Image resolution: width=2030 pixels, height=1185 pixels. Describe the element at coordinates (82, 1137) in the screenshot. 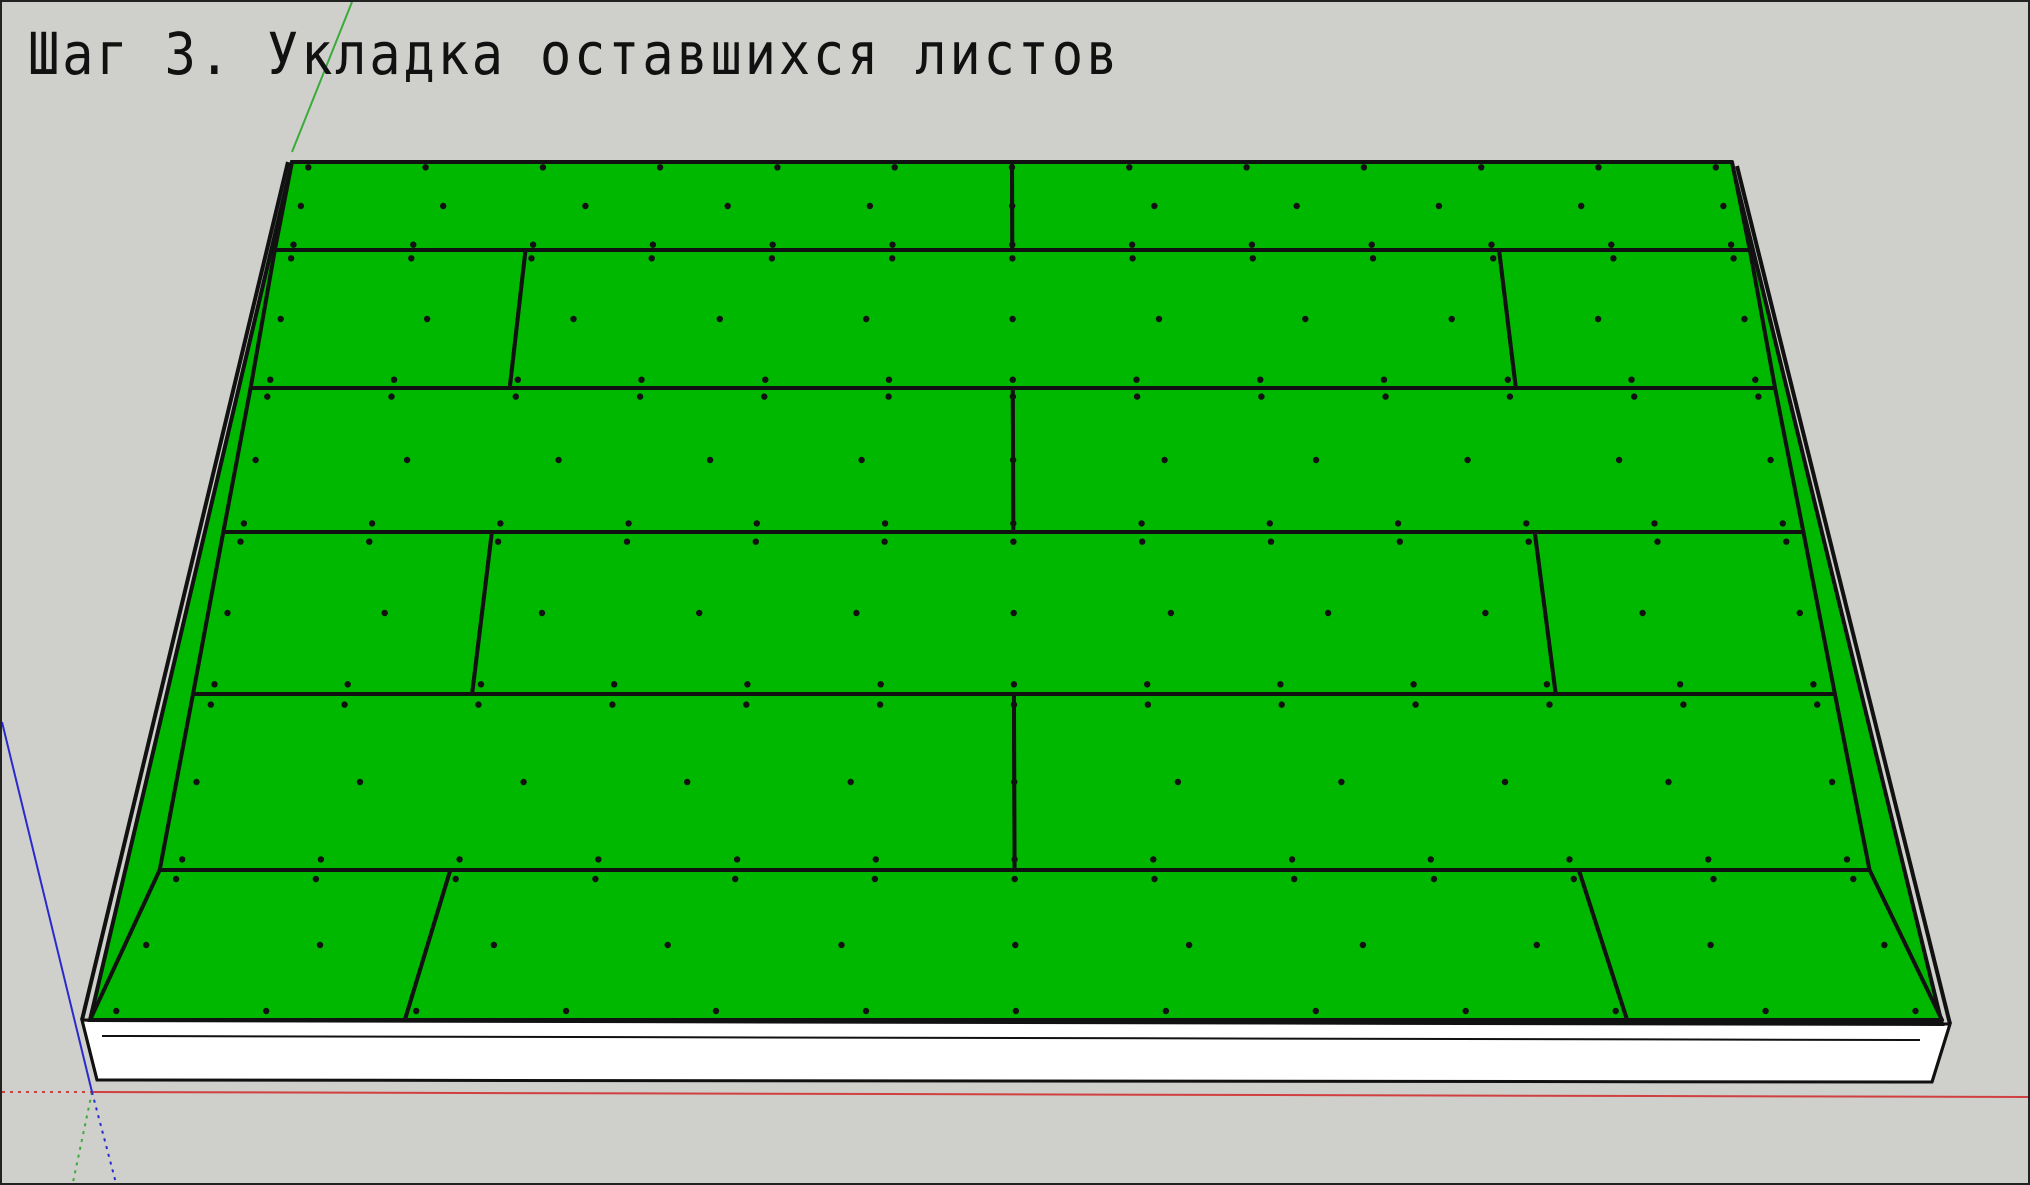

I see `green-axis-negative` at that location.